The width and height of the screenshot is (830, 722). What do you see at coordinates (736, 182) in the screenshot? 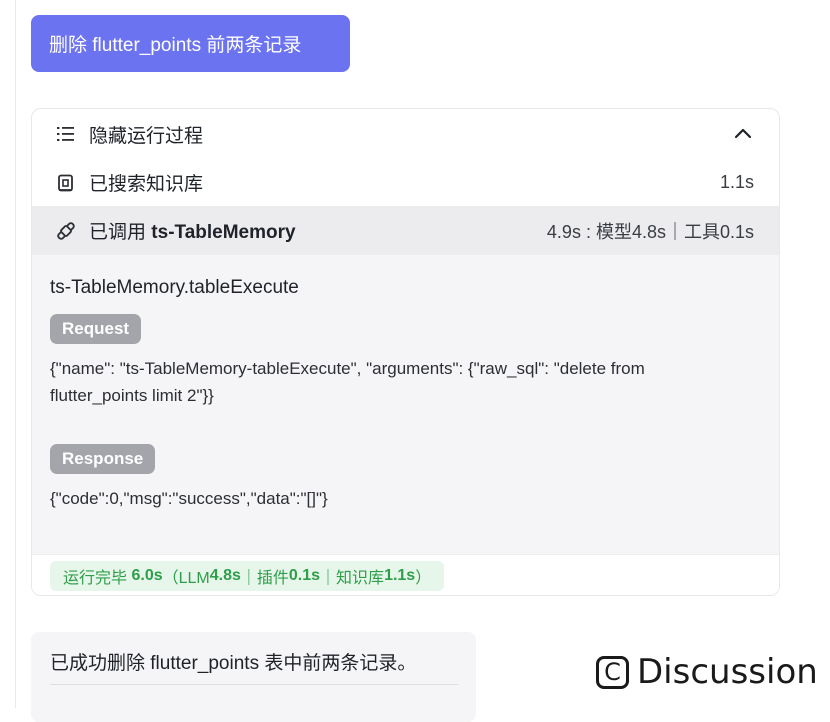
I see `knowledge-search-duration: 1.1s` at bounding box center [736, 182].